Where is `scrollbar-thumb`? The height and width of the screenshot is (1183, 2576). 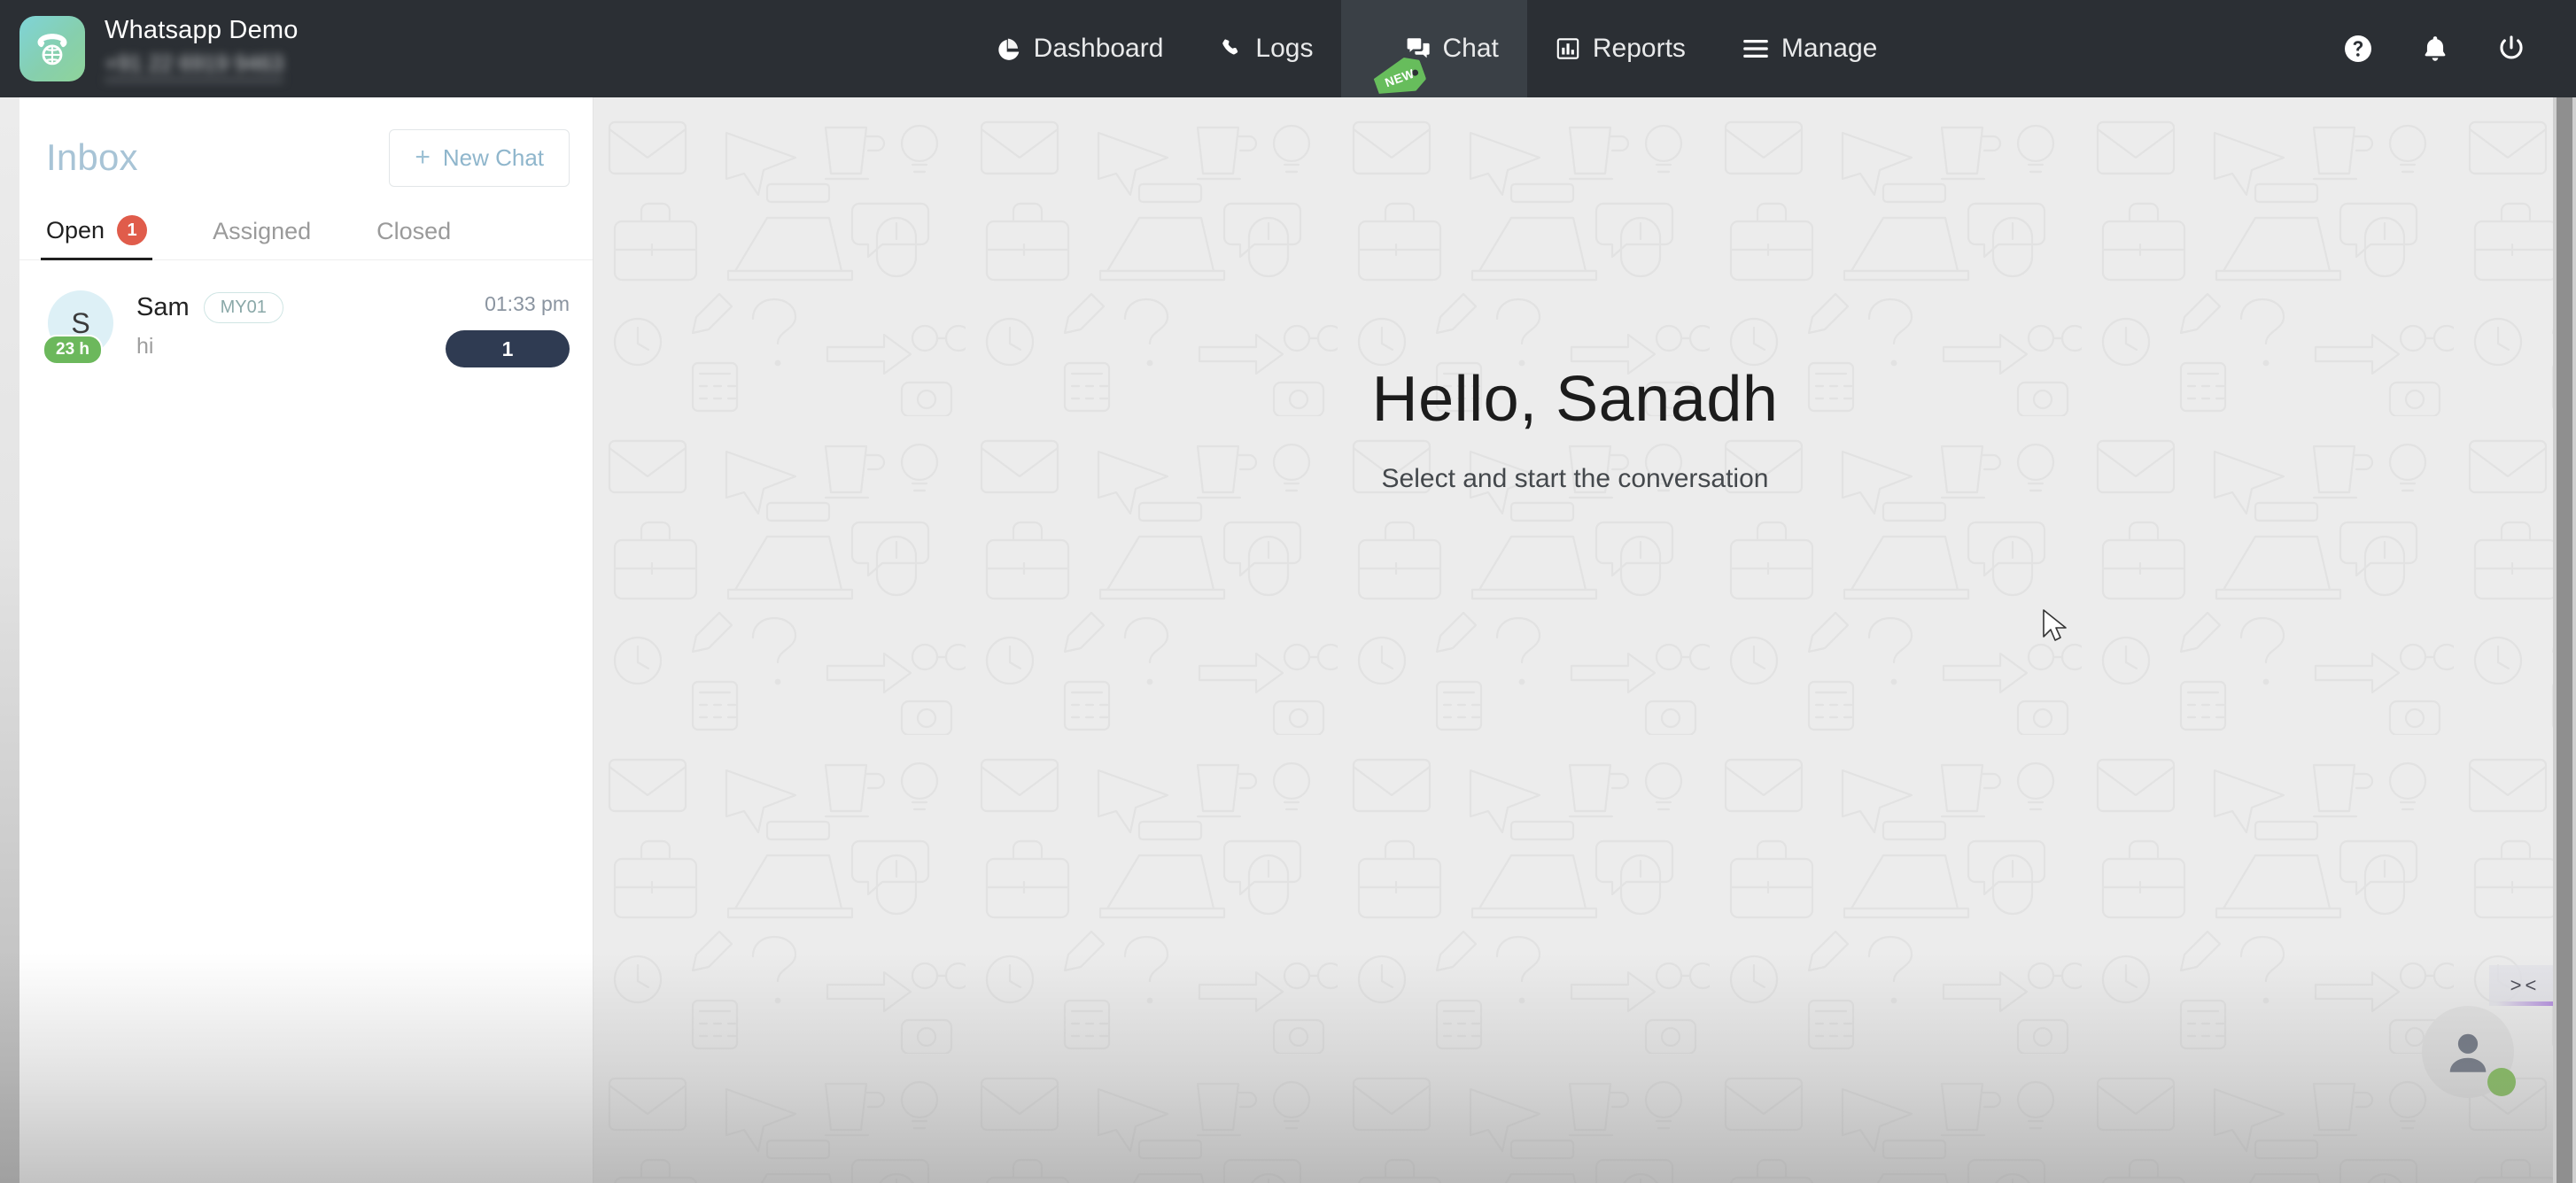 scrollbar-thumb is located at coordinates (2564, 640).